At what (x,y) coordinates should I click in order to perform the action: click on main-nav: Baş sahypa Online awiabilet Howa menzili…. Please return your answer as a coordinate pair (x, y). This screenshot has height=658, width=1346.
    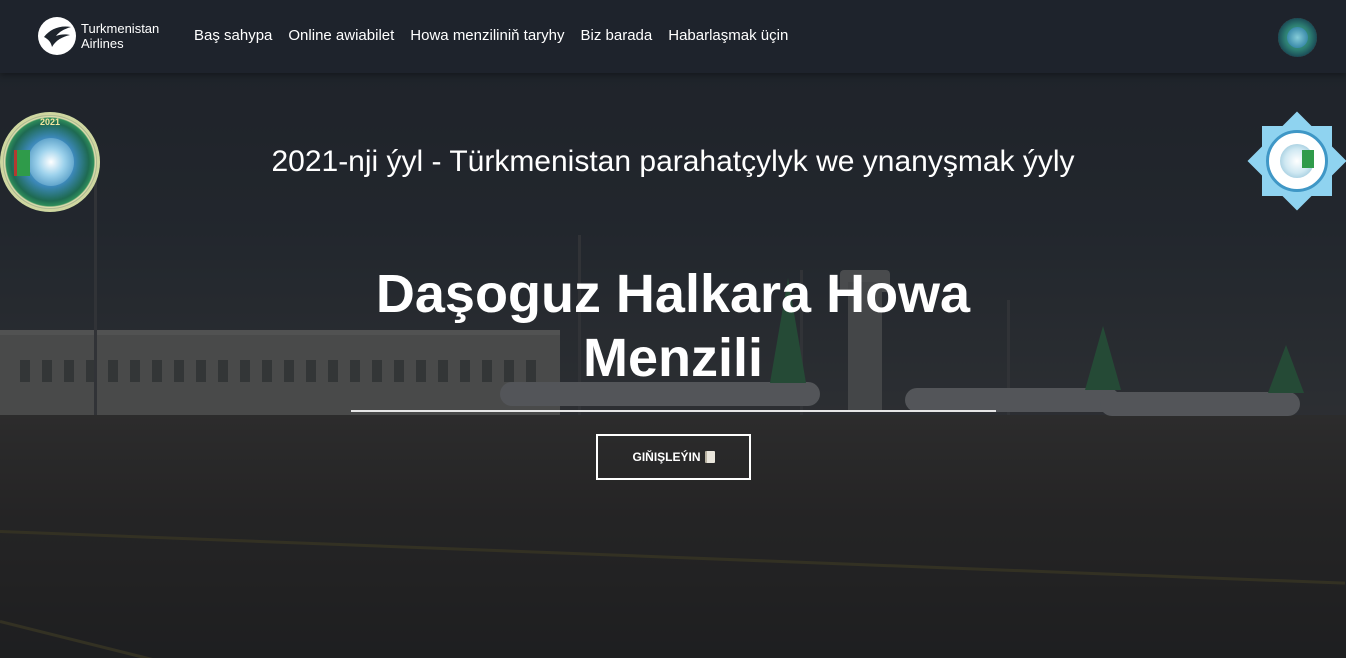
    Looking at the image, I should click on (499, 35).